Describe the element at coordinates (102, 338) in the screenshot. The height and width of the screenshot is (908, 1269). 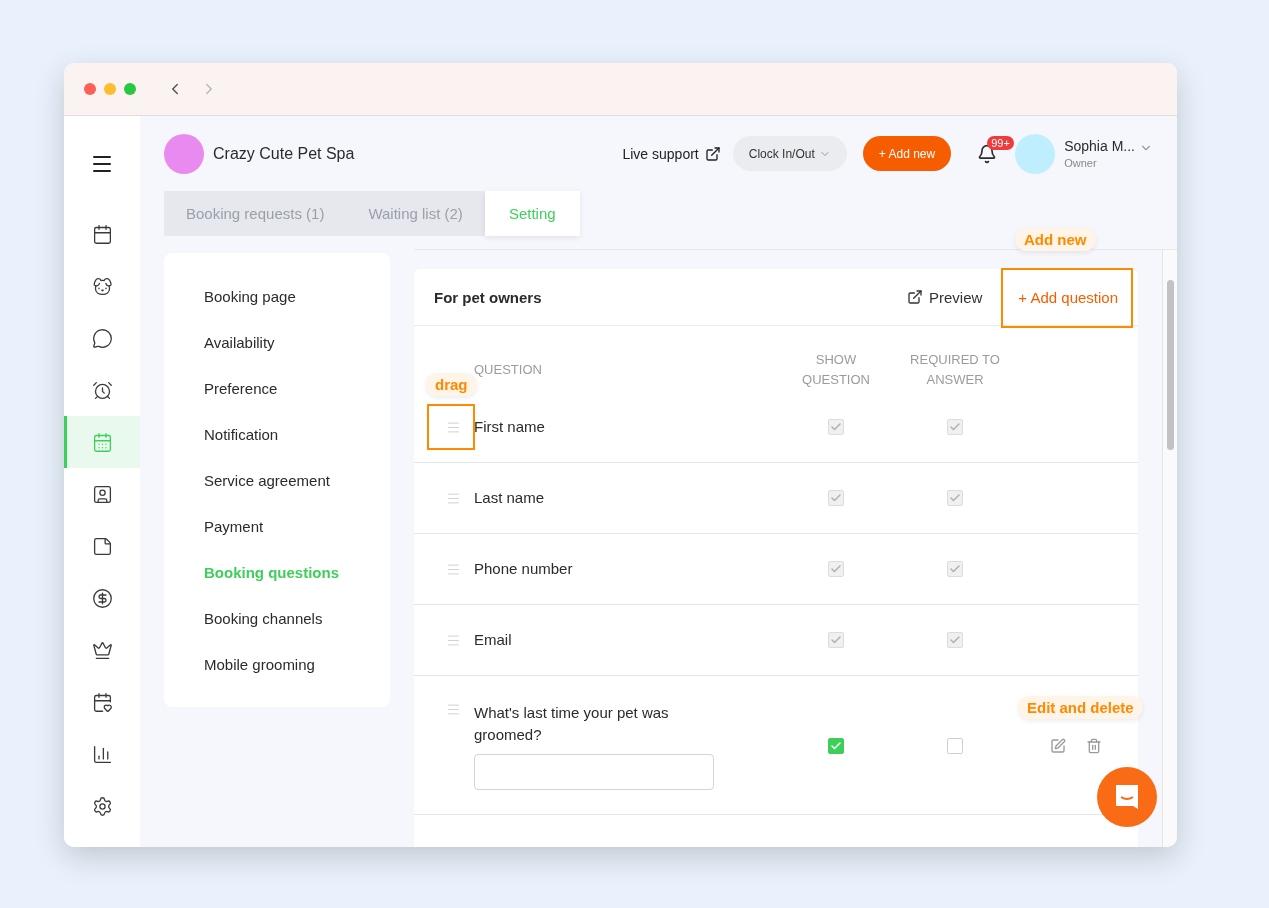
I see `chat-bubble-icon` at that location.